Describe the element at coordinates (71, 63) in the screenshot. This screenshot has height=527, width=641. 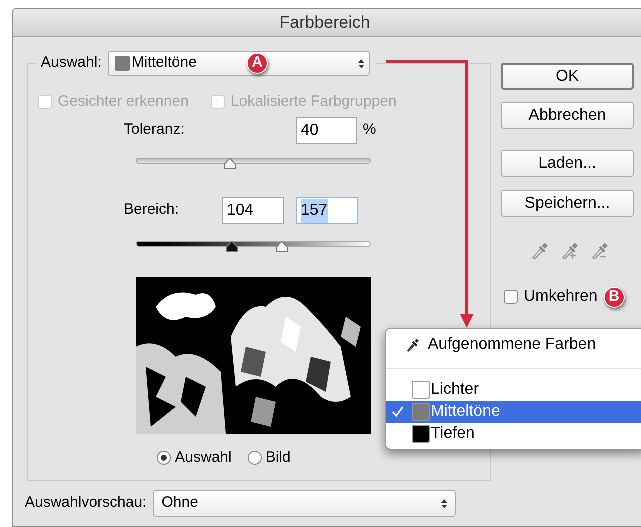
I see `field-label: Auswahl:` at that location.